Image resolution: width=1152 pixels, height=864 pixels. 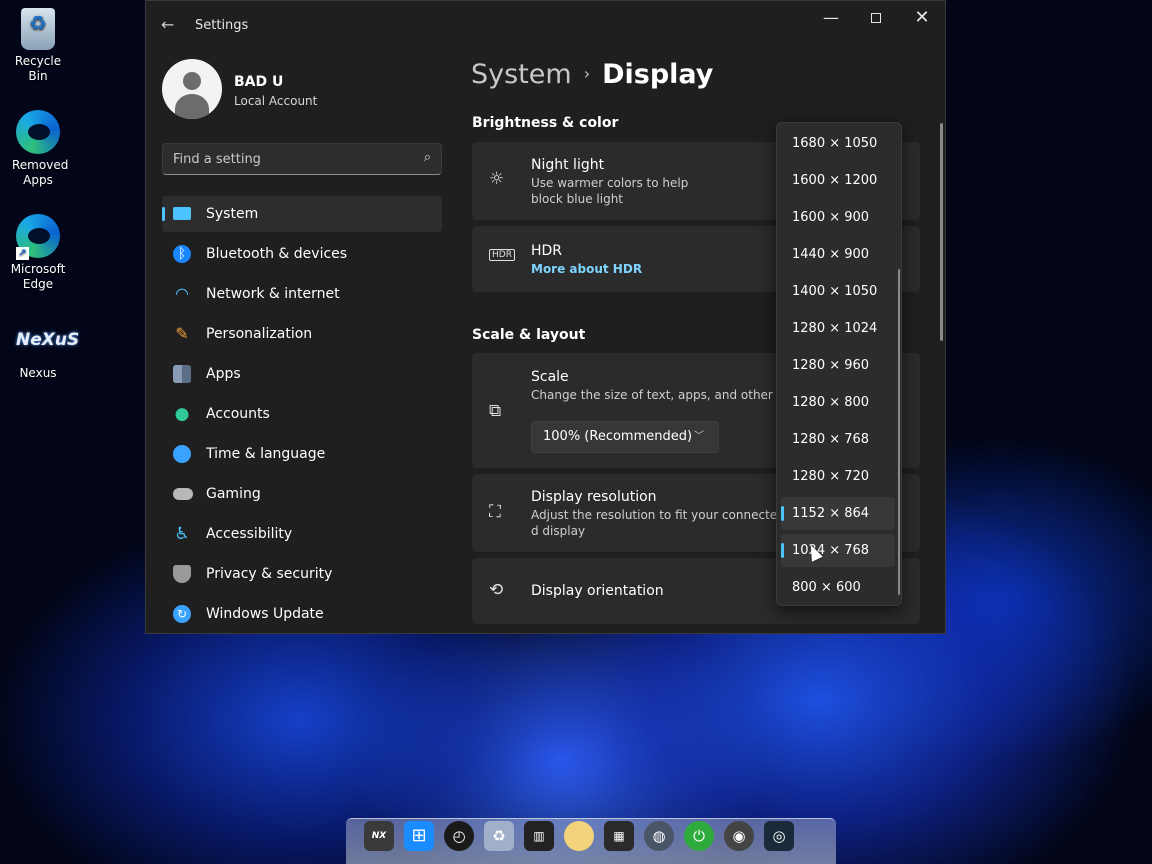 What do you see at coordinates (222, 25) in the screenshot?
I see `window-title: Settings` at bounding box center [222, 25].